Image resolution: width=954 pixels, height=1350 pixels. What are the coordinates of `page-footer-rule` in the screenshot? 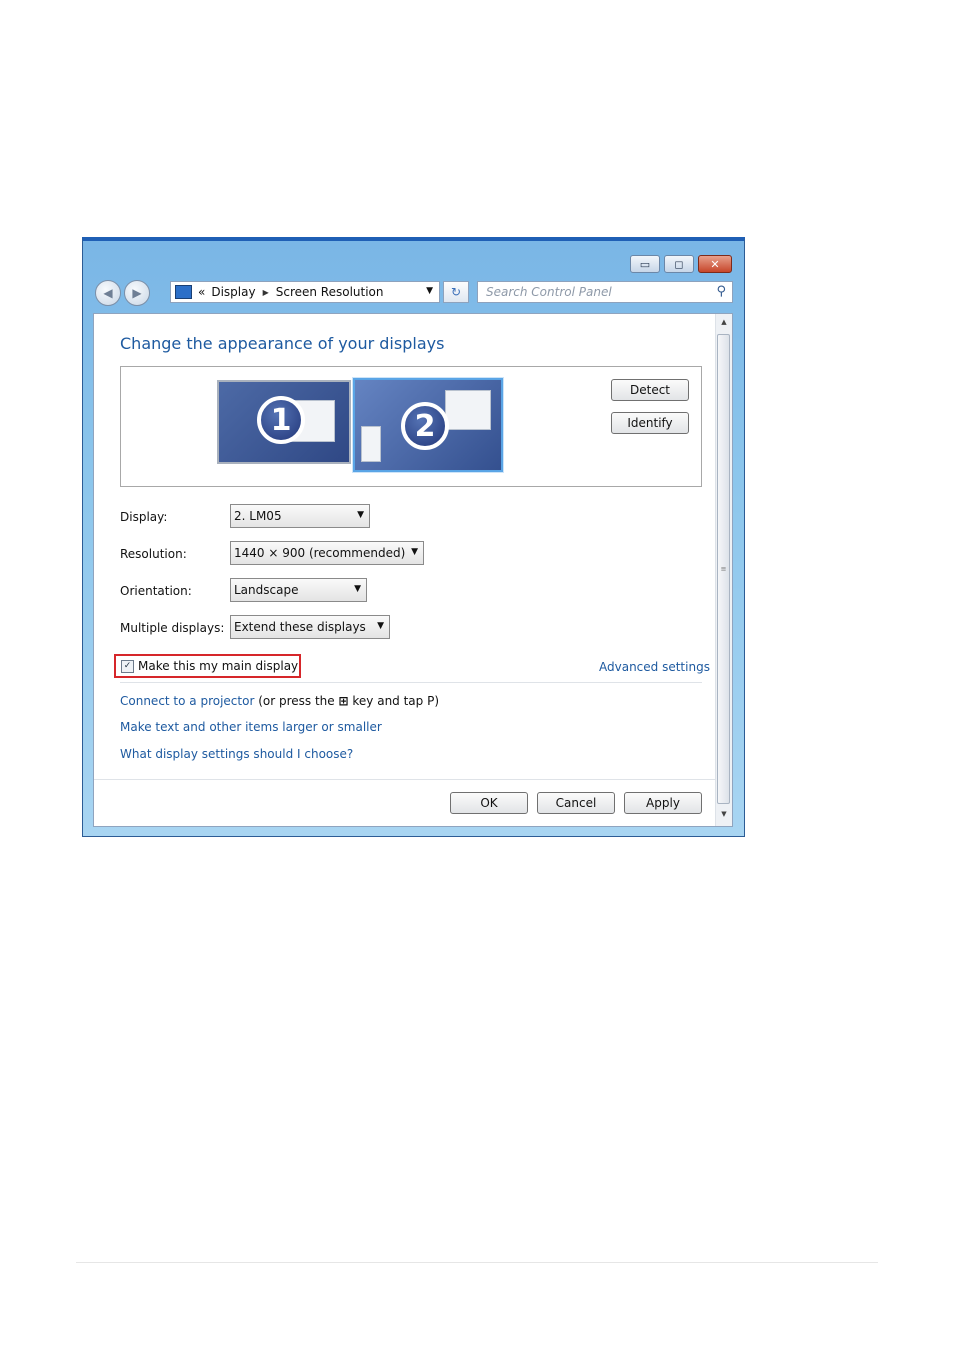 It's located at (477, 1262).